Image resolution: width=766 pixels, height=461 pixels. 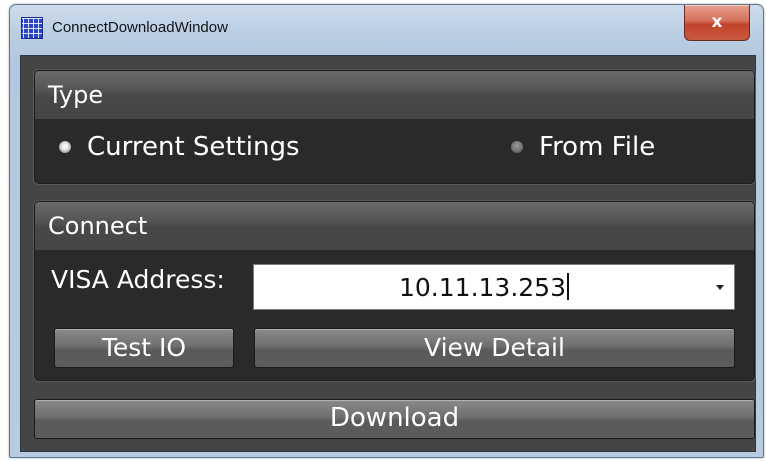 I want to click on close-button: x, so click(x=717, y=23).